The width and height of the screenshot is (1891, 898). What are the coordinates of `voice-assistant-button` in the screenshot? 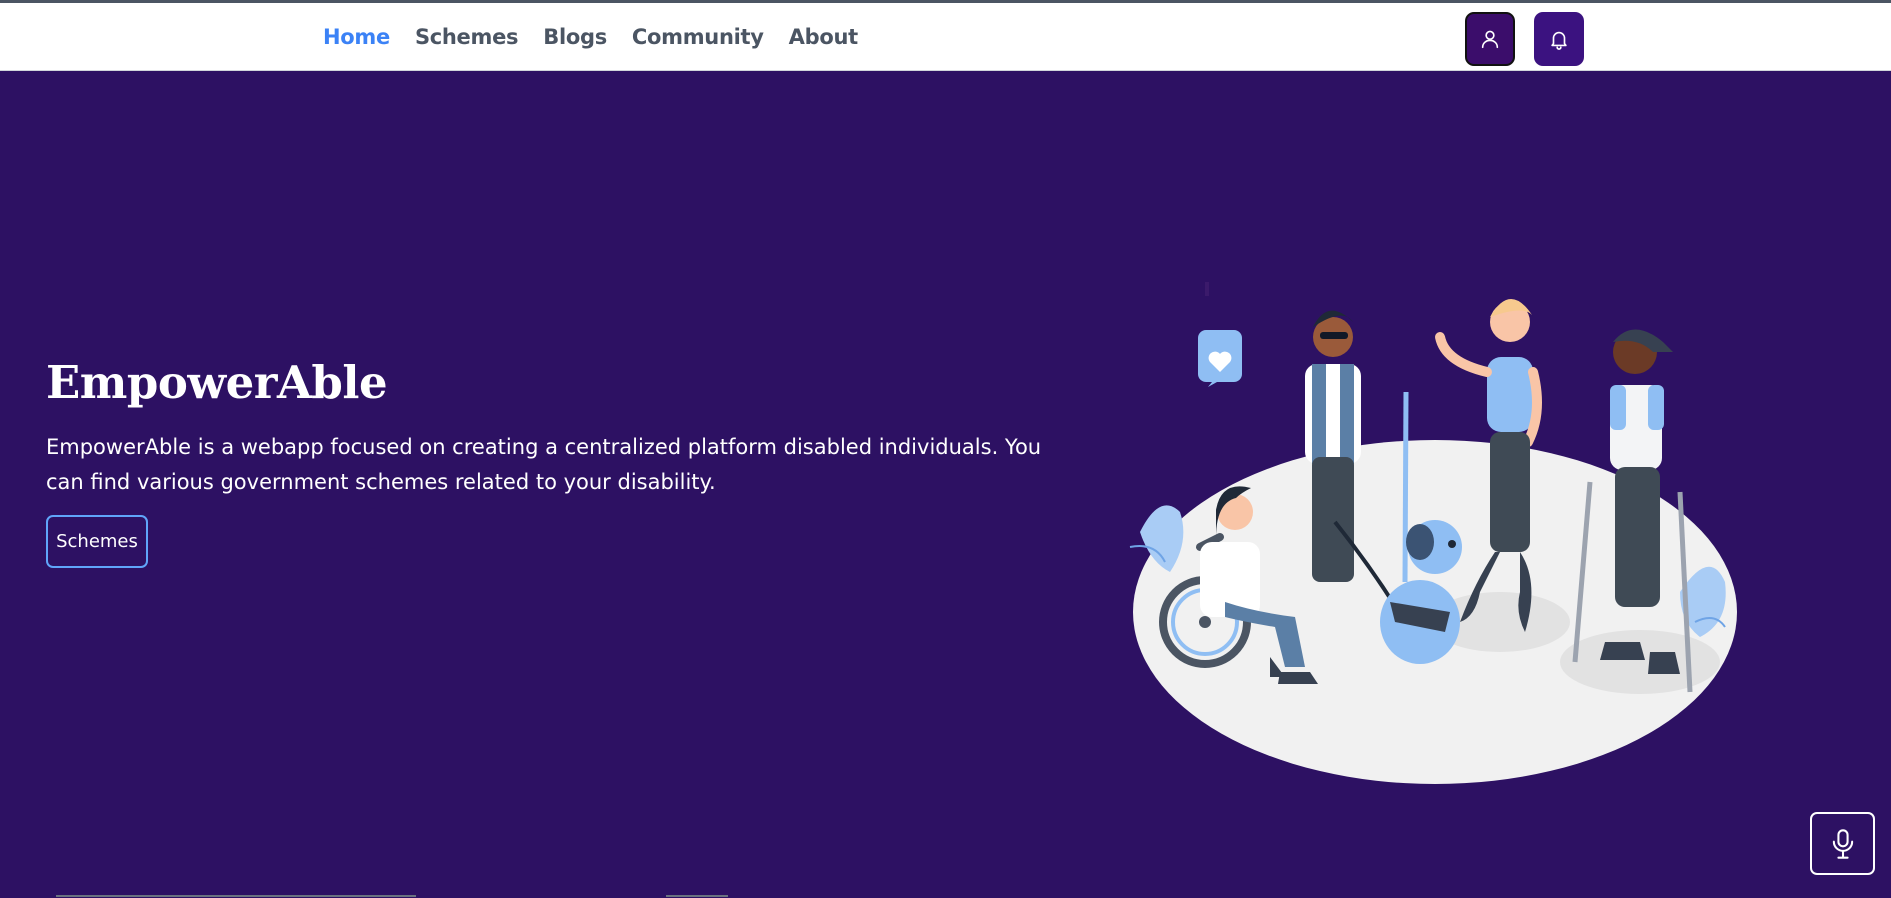 It's located at (1842, 843).